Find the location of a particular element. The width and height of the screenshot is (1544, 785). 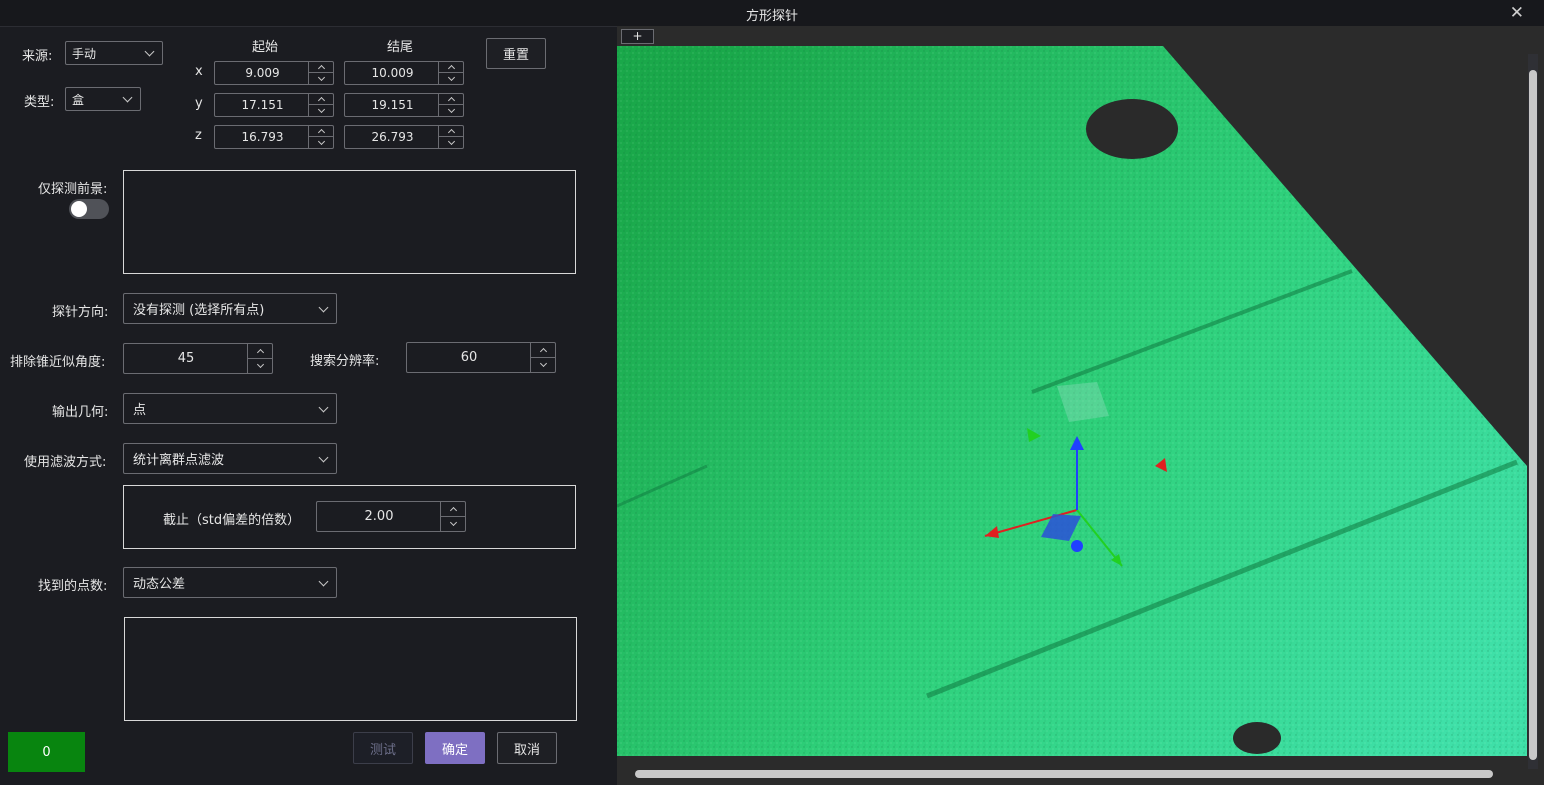

exclude-cone-label: 排除锥近似角度: is located at coordinates (58, 362).